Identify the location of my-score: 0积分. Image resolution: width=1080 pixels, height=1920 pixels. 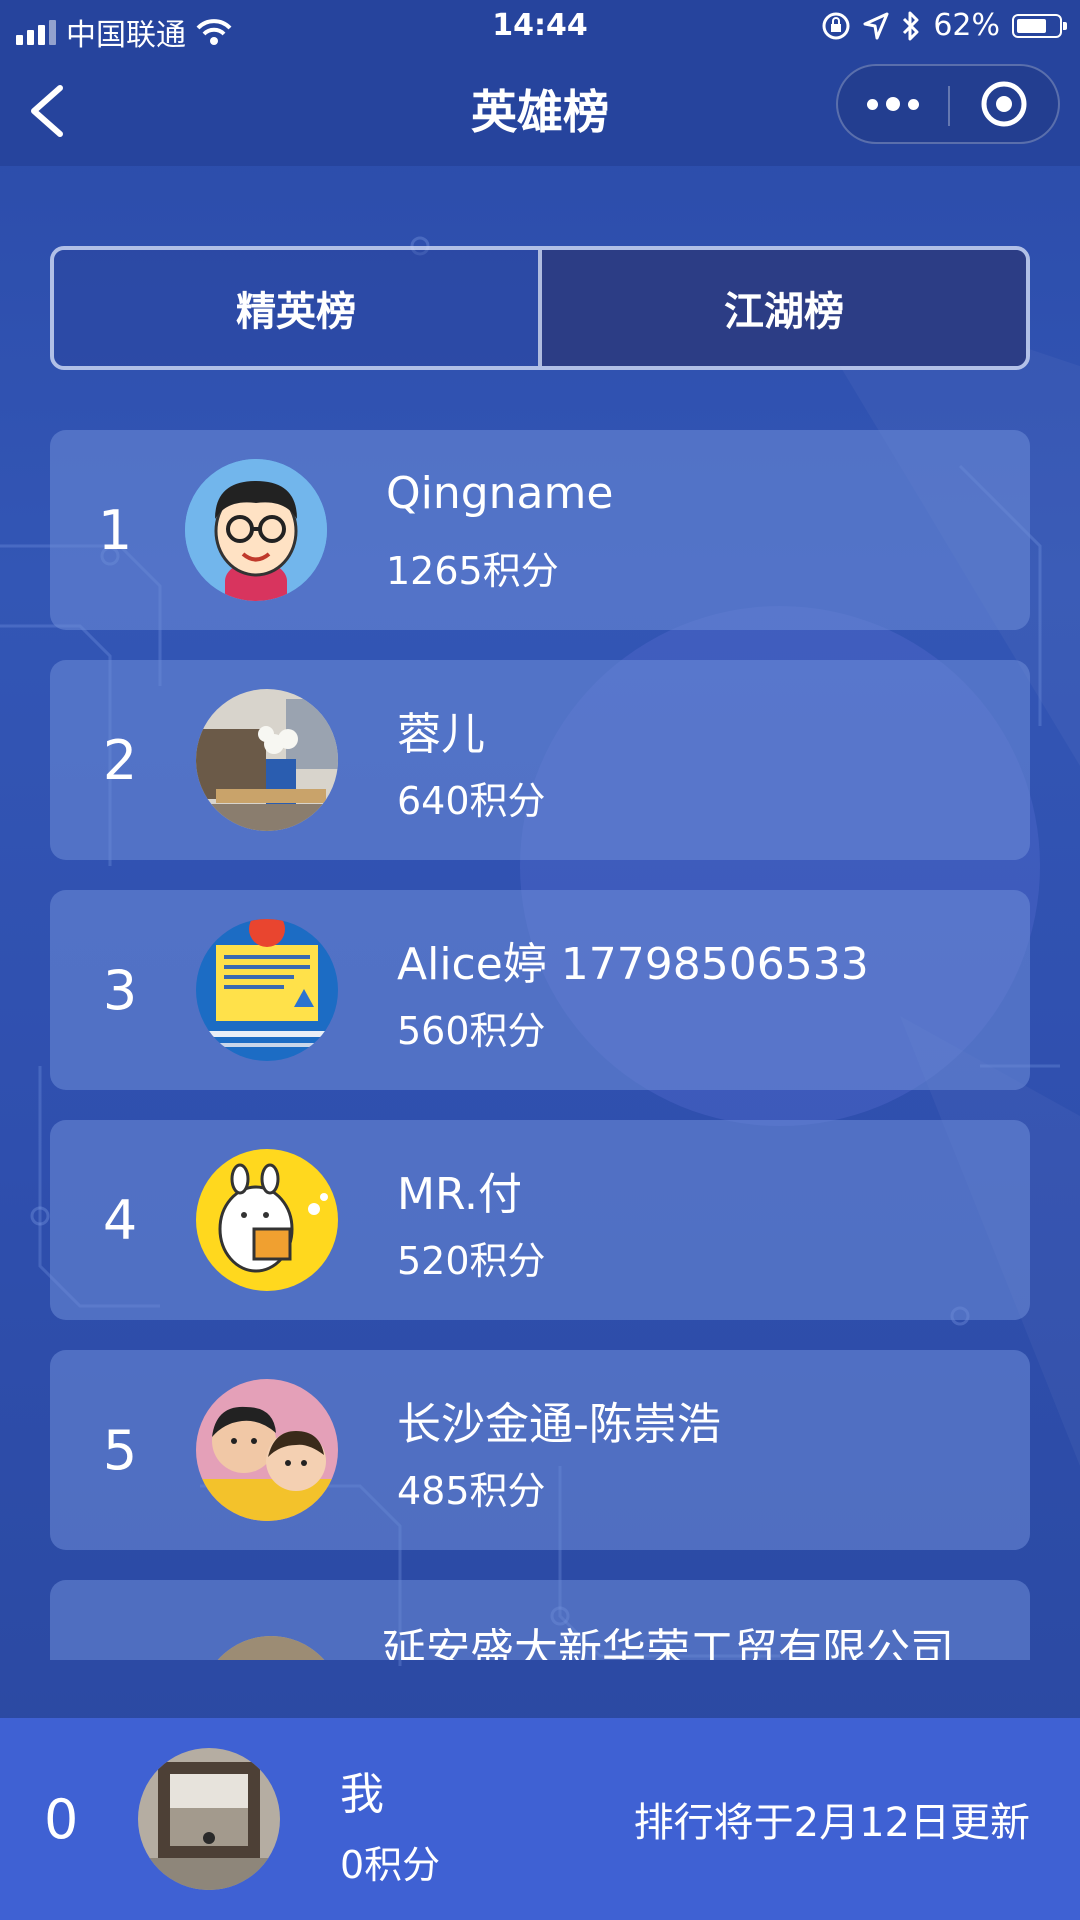
(390, 1865).